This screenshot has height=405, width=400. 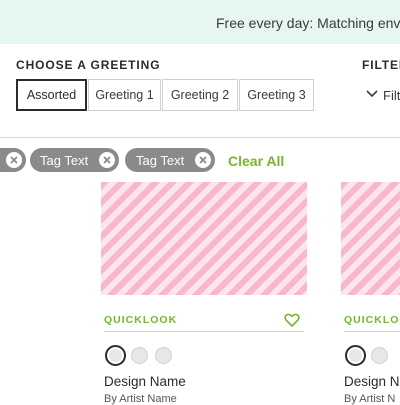 What do you see at coordinates (276, 95) in the screenshot?
I see `greeting-option-3: Greeting 3` at bounding box center [276, 95].